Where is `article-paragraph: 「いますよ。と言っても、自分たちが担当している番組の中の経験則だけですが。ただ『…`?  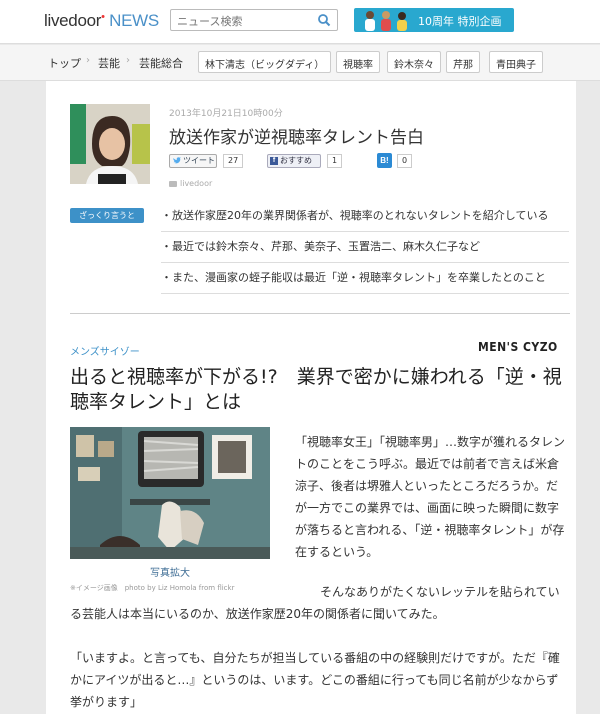 article-paragraph: 「いますよ。と言っても、自分たちが担当している番組の中の経験則だけですが。ただ『… is located at coordinates (315, 680).